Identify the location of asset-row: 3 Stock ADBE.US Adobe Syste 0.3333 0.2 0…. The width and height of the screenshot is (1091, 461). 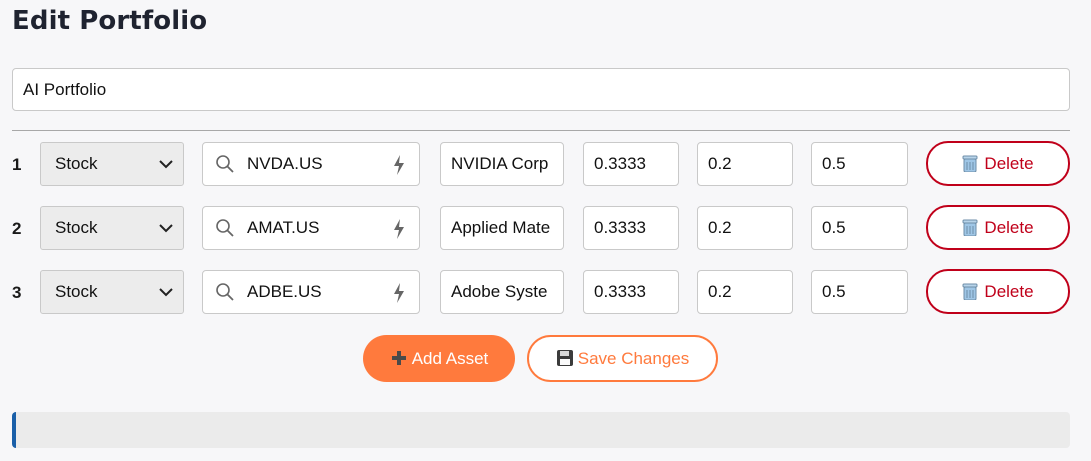
(542, 291).